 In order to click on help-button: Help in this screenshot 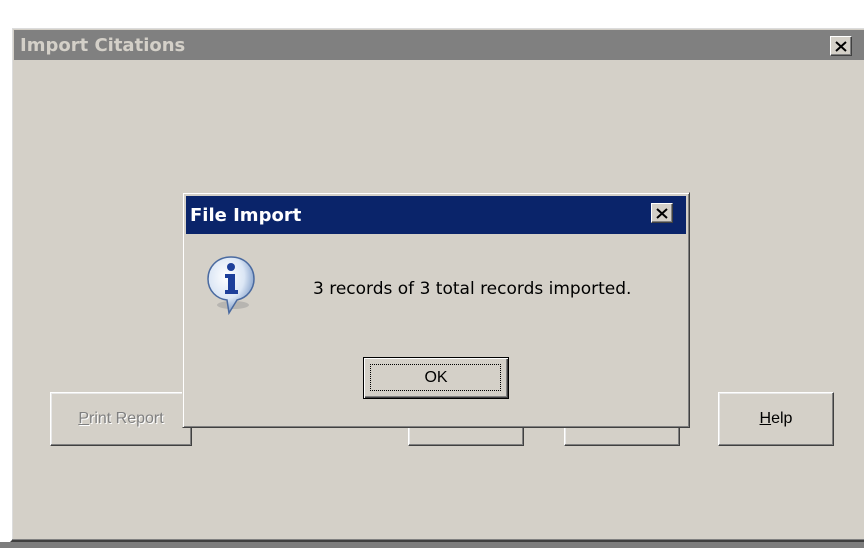, I will do `click(776, 419)`.